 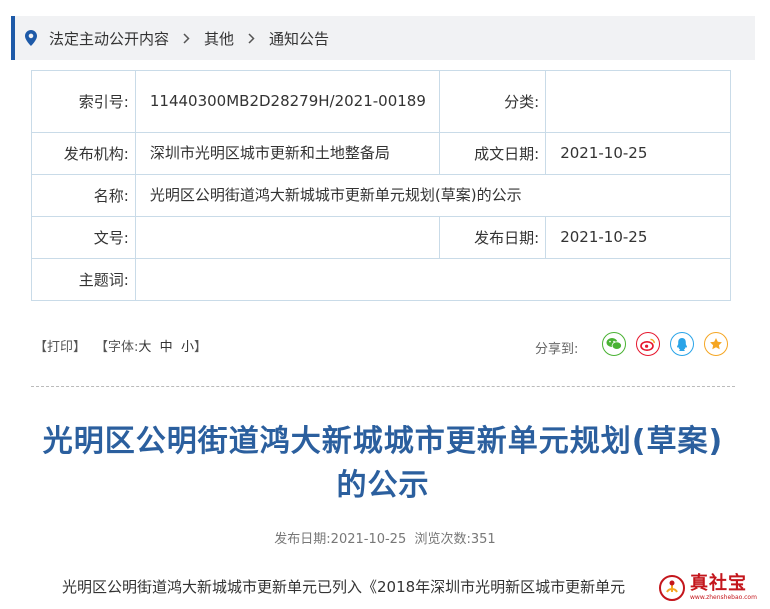 I want to click on weibo-icon, so click(x=647, y=344).